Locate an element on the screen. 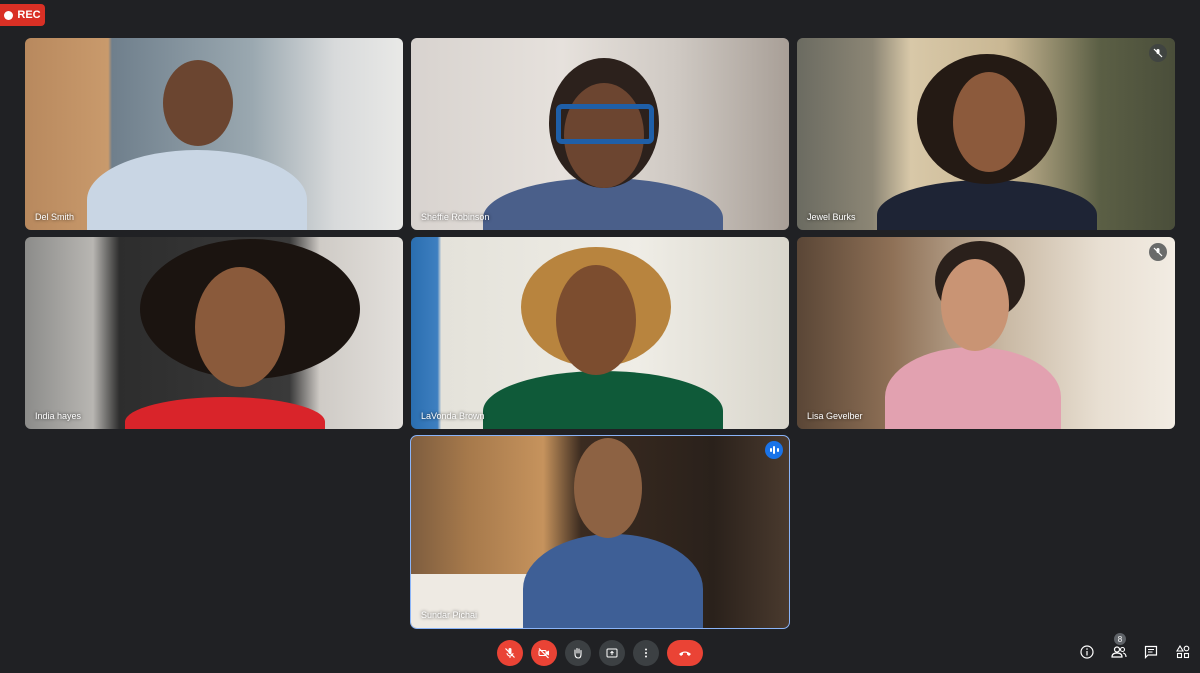 This screenshot has width=1200, height=673. people-icon: 8 is located at coordinates (1119, 647).